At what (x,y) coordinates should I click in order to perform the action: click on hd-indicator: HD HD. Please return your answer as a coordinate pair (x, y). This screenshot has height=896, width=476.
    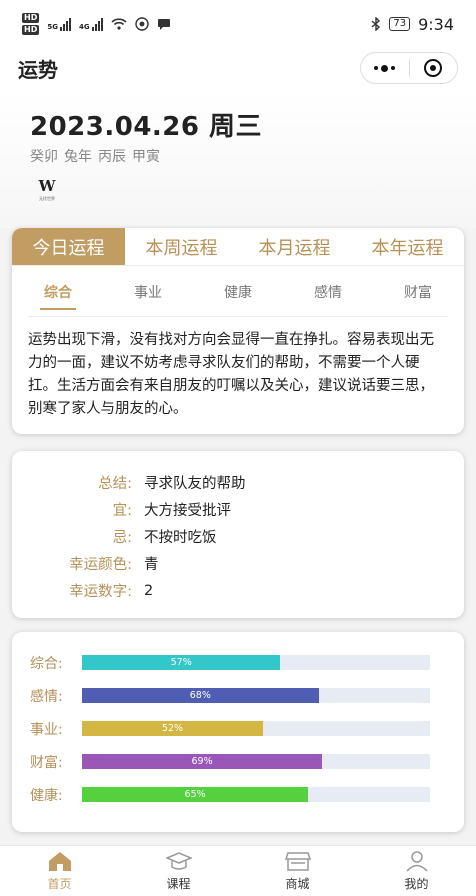
    Looking at the image, I should click on (31, 24).